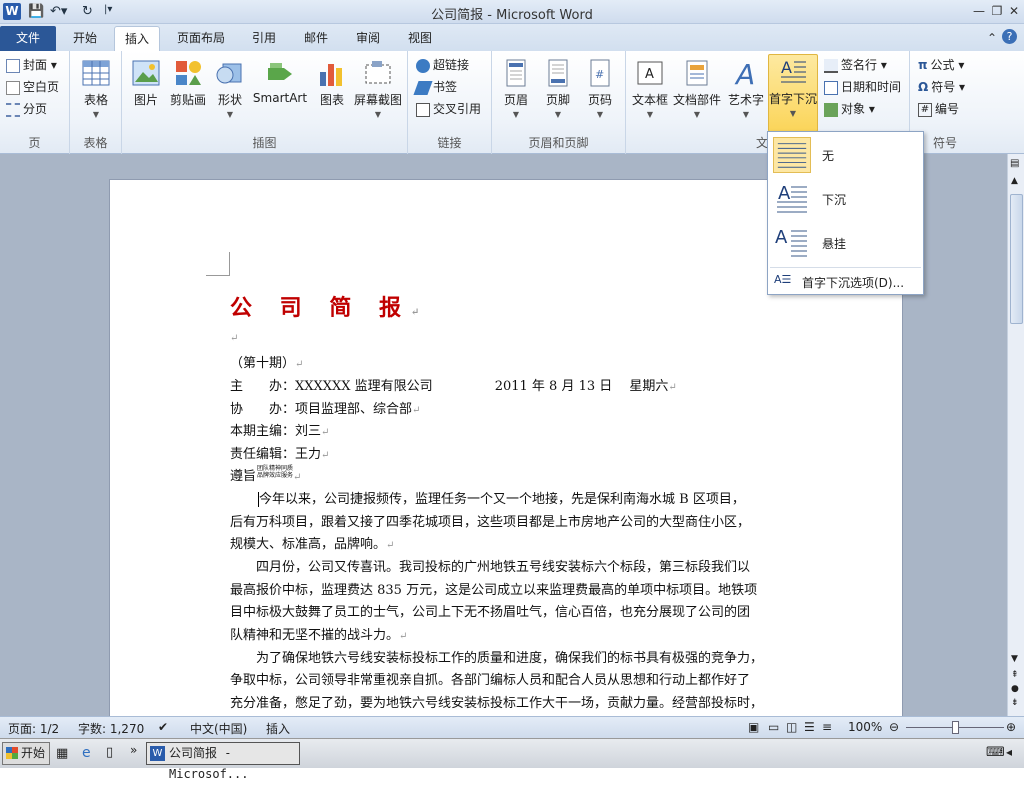 The width and height of the screenshot is (1024, 785). What do you see at coordinates (1015, 689) in the screenshot?
I see `browse-object-icon: ●` at bounding box center [1015, 689].